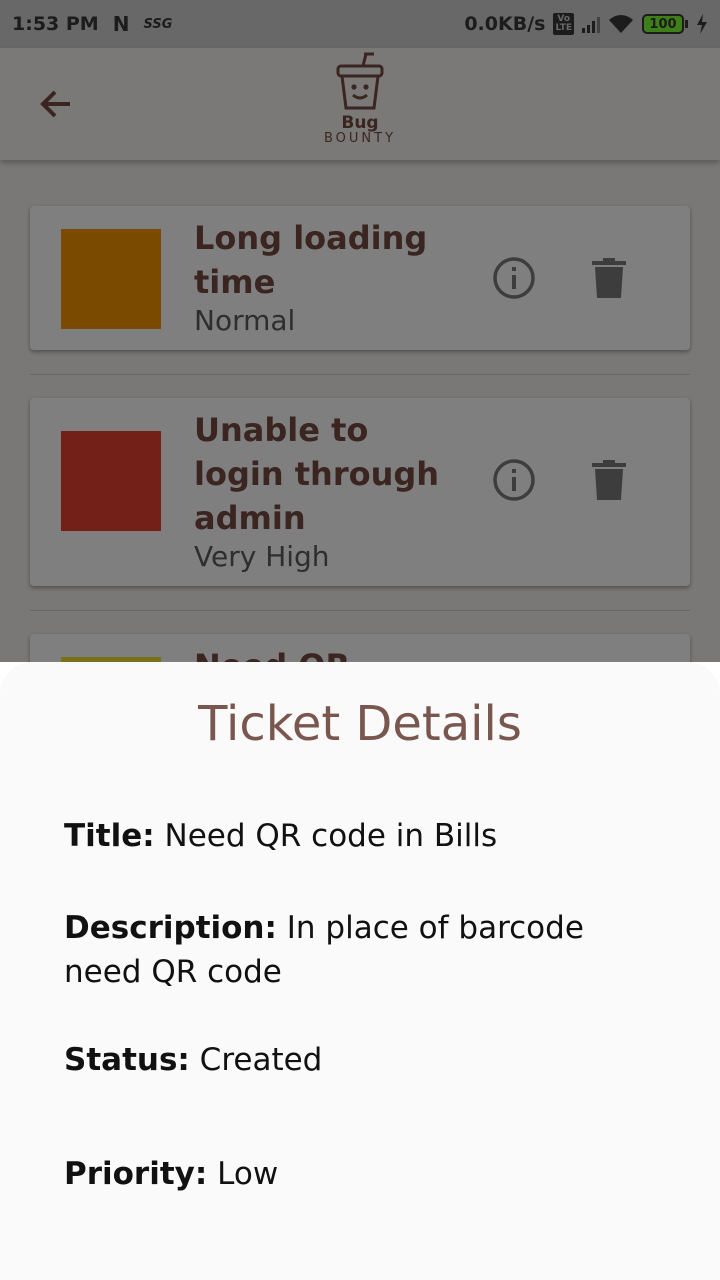 This screenshot has height=1280, width=720. I want to click on app-bar: Bug BOUNTY, so click(360, 104).